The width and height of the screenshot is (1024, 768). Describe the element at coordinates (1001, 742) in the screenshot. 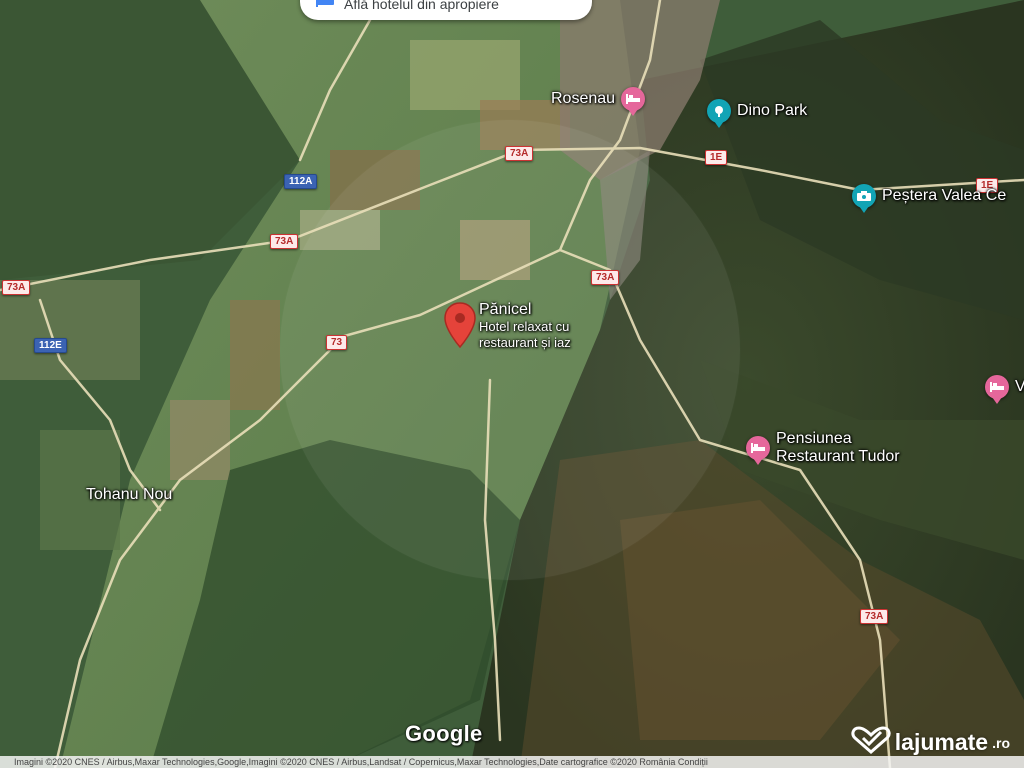

I see `brand-suffix: .ro` at that location.